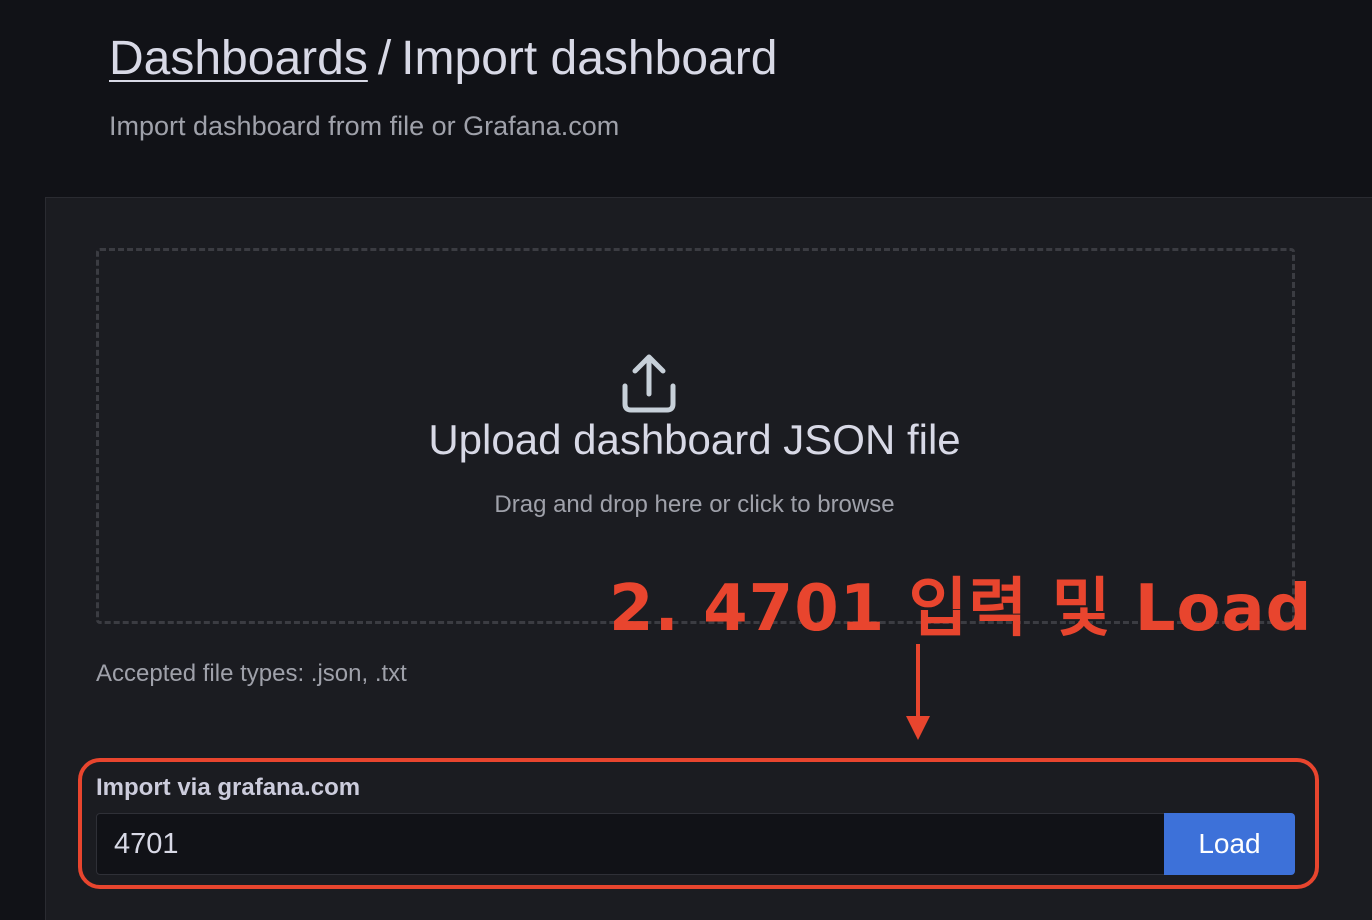 This screenshot has height=920, width=1372. What do you see at coordinates (694, 504) in the screenshot?
I see `upload-hint: Drag and drop here or click to browse` at bounding box center [694, 504].